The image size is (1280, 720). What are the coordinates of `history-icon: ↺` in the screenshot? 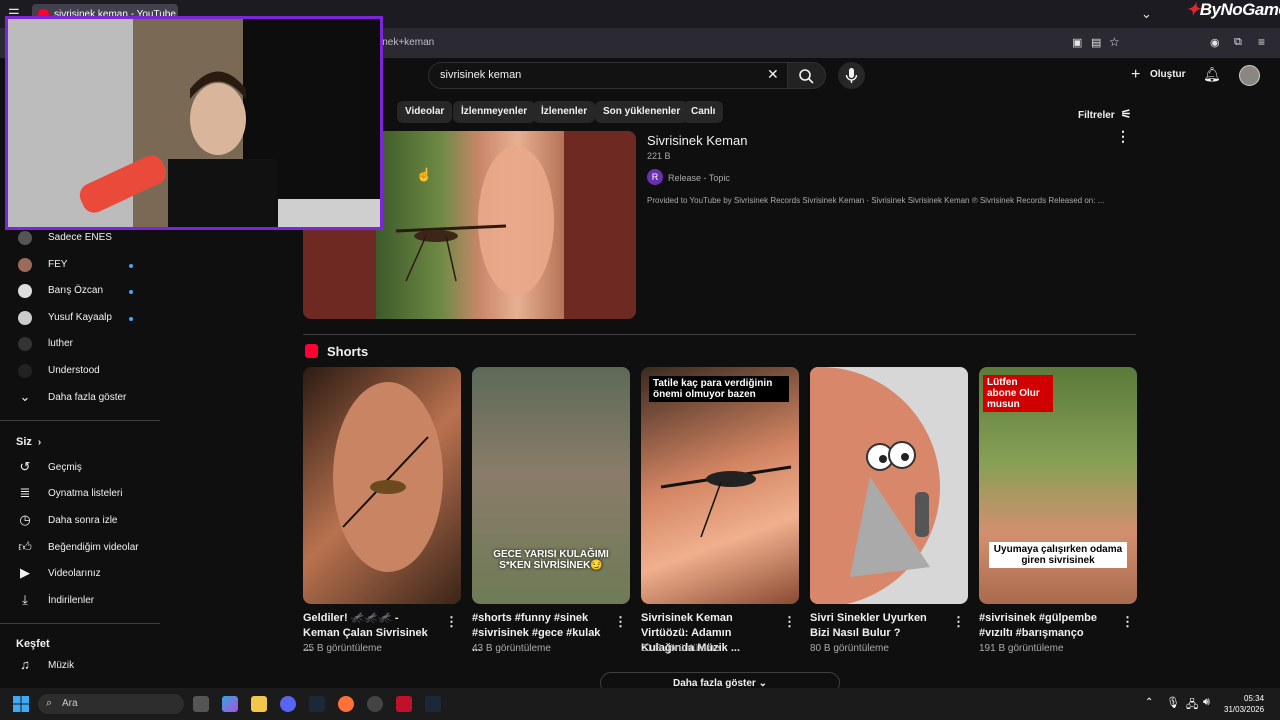 It's located at (25, 466).